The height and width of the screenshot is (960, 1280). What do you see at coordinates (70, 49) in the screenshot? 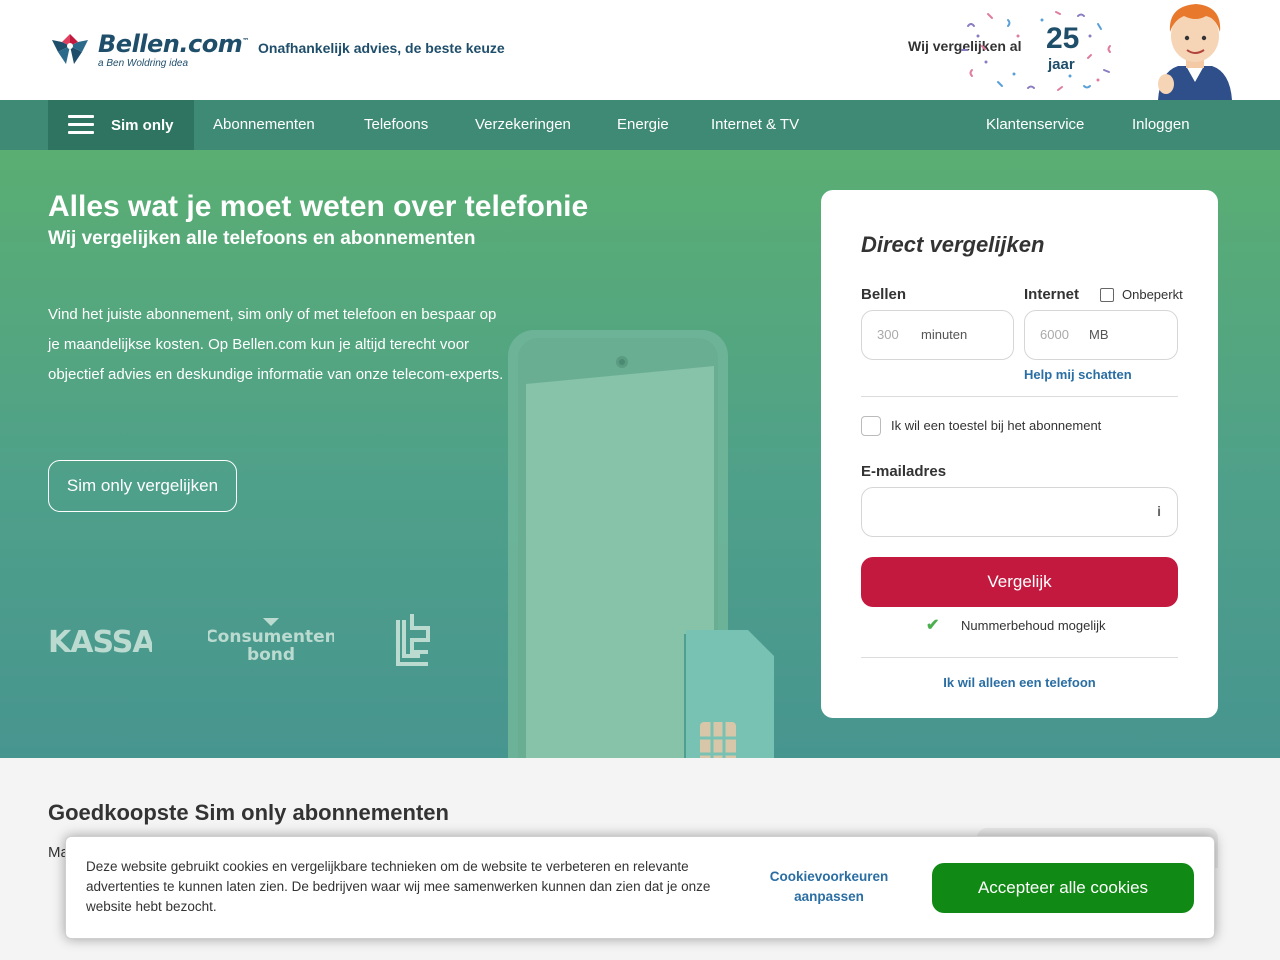
I see `logo-flower-icon` at bounding box center [70, 49].